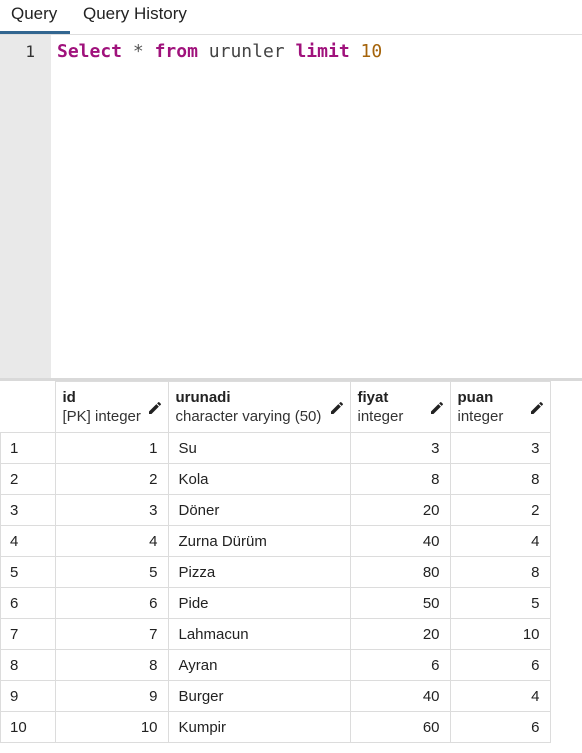 Image resolution: width=582 pixels, height=753 pixels. Describe the element at coordinates (138, 51) in the screenshot. I see `star-operator: *` at that location.